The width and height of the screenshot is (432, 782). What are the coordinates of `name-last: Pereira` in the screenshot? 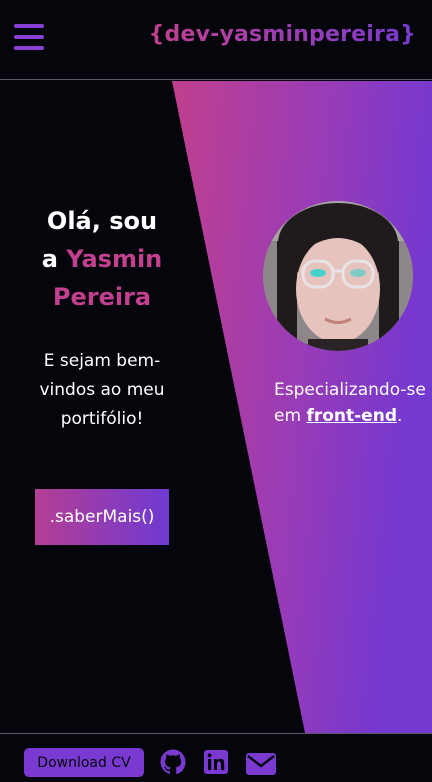 It's located at (102, 297).